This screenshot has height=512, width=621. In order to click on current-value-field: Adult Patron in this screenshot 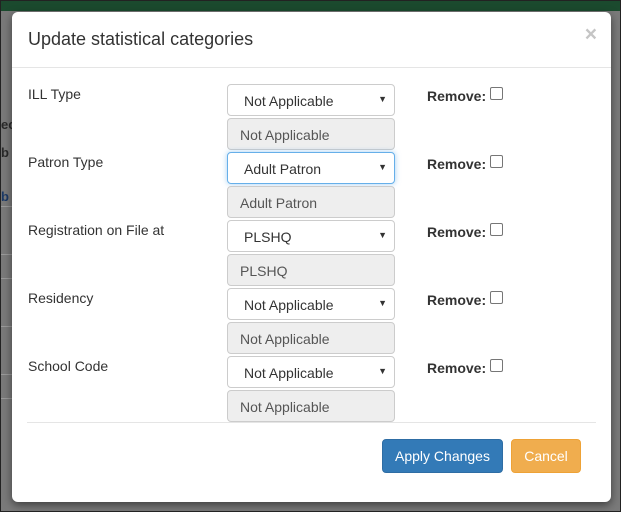, I will do `click(311, 202)`.